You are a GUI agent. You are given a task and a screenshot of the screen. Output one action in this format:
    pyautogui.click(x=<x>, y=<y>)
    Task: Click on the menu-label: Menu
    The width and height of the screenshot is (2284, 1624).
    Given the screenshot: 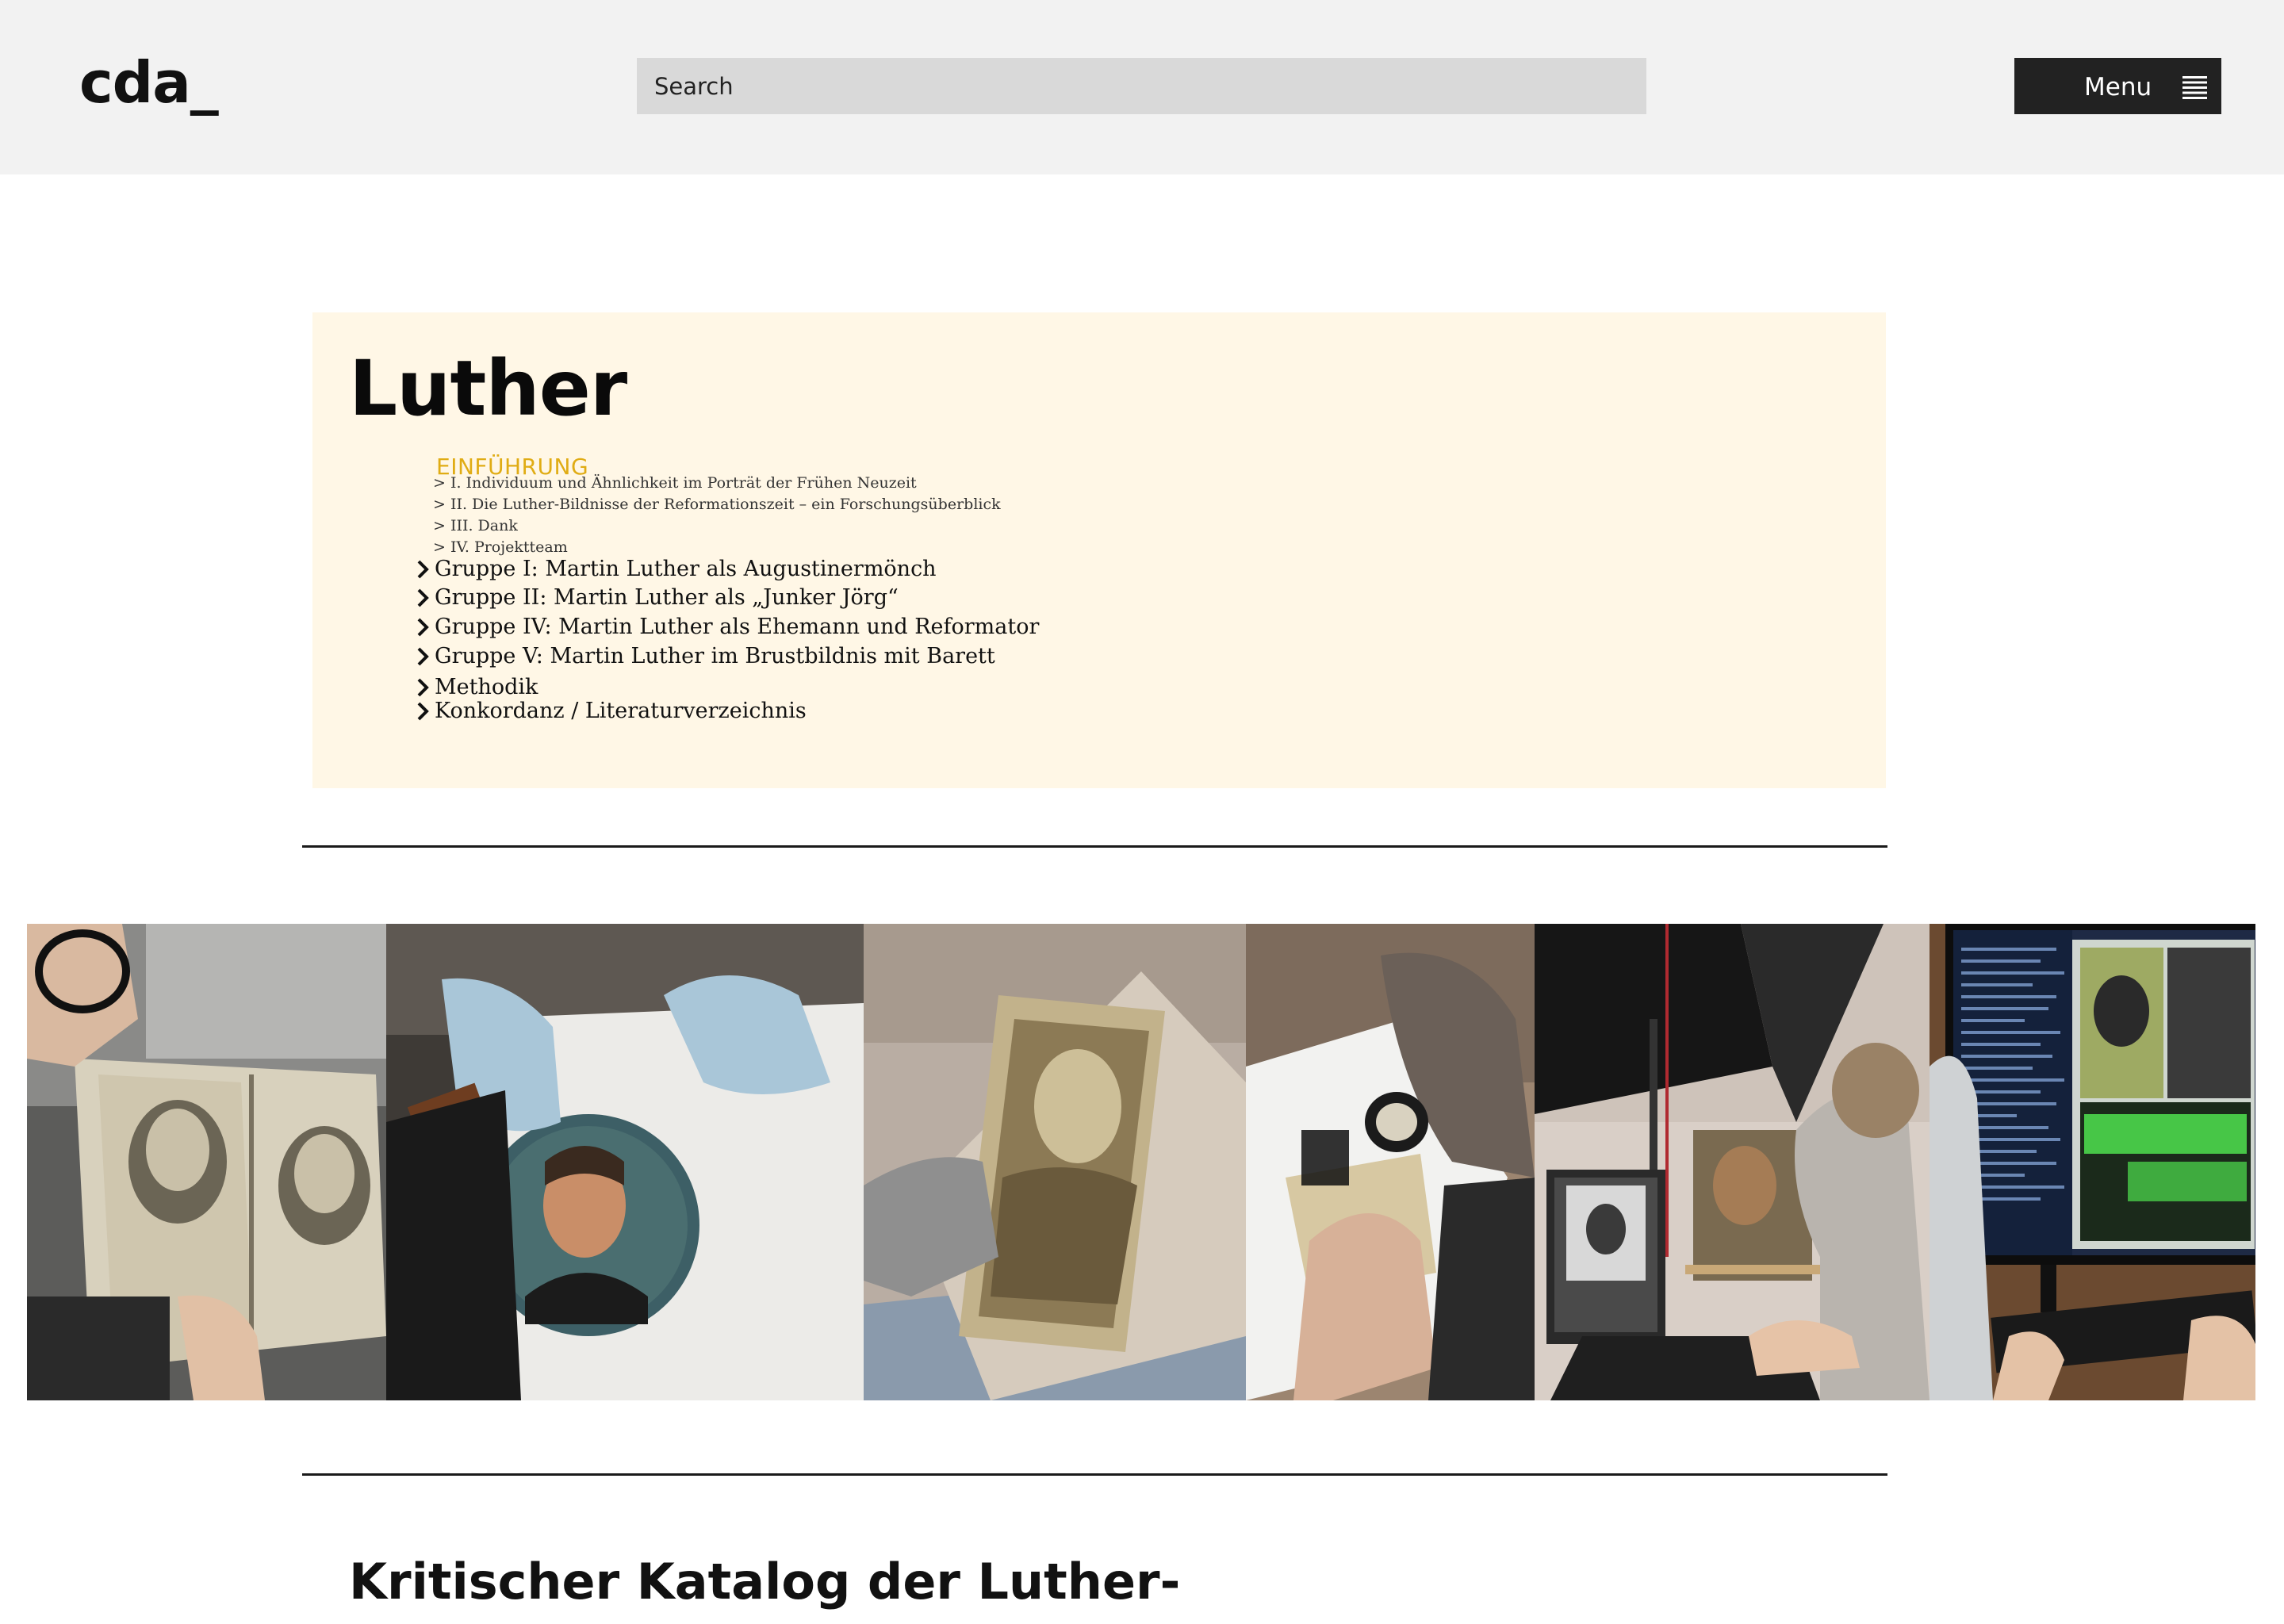 What is the action you would take?
    pyautogui.click(x=2118, y=87)
    